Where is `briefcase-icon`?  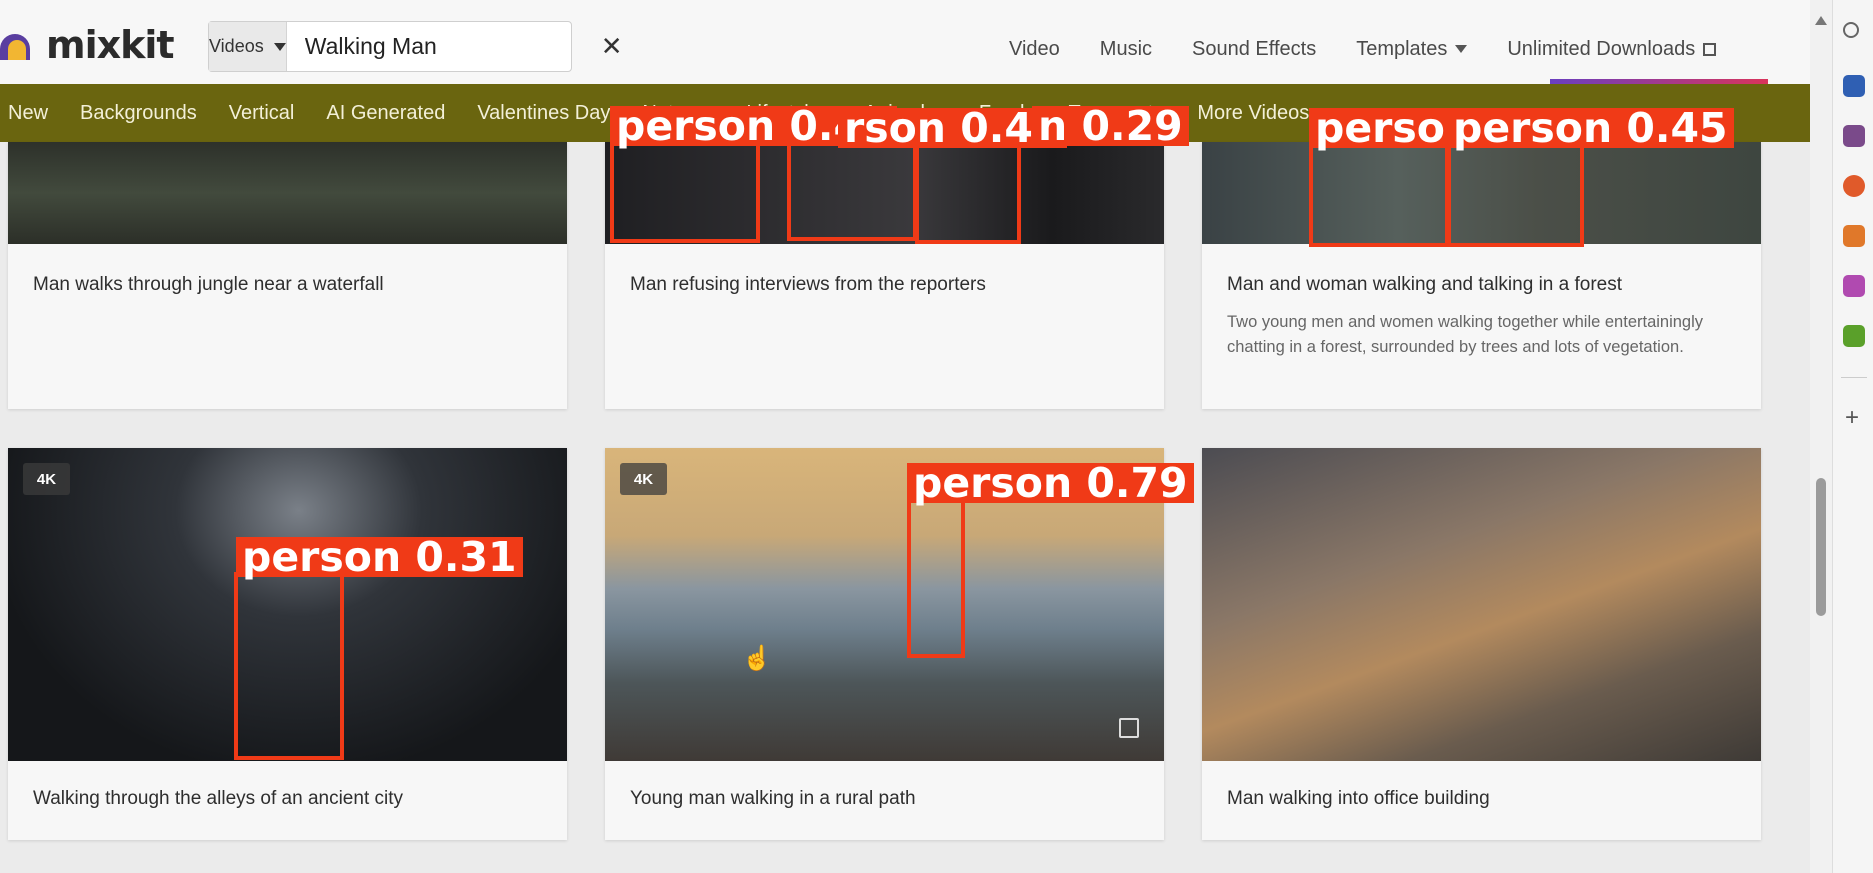
briefcase-icon is located at coordinates (1854, 86).